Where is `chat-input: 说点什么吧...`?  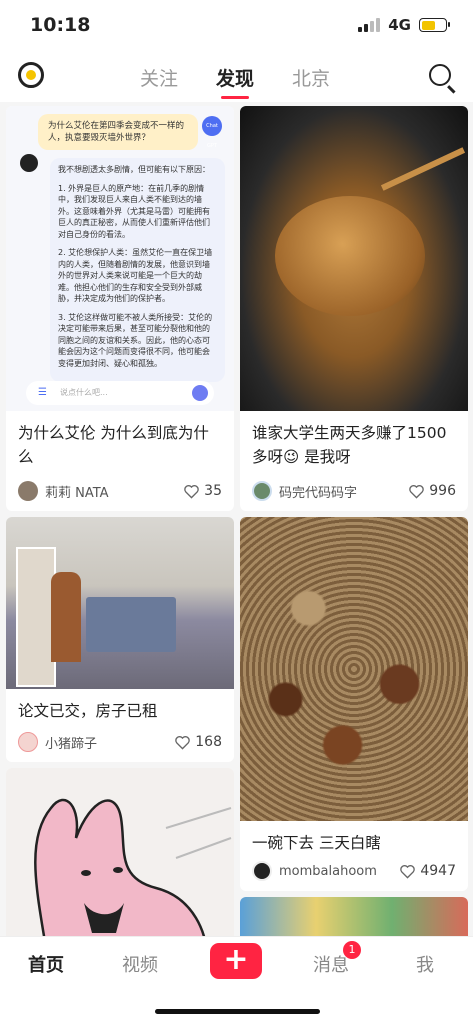
chat-input: 说点什么吧... is located at coordinates (120, 393).